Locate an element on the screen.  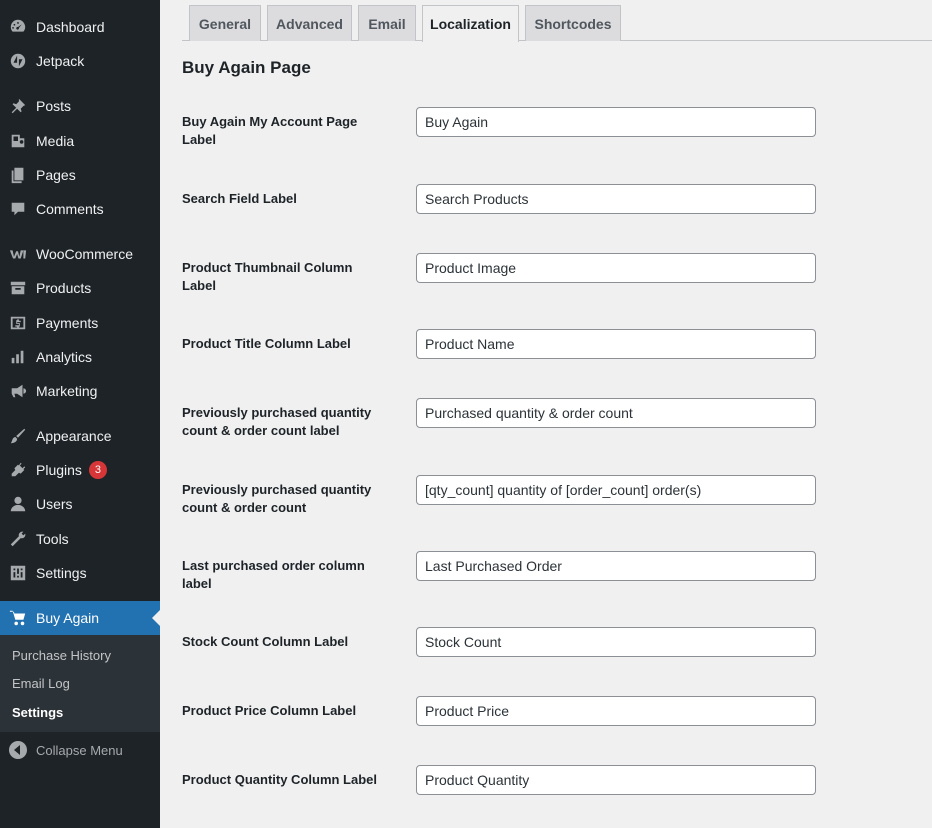
field-label-stock-count: Stock Count Column Label is located at coordinates (265, 641).